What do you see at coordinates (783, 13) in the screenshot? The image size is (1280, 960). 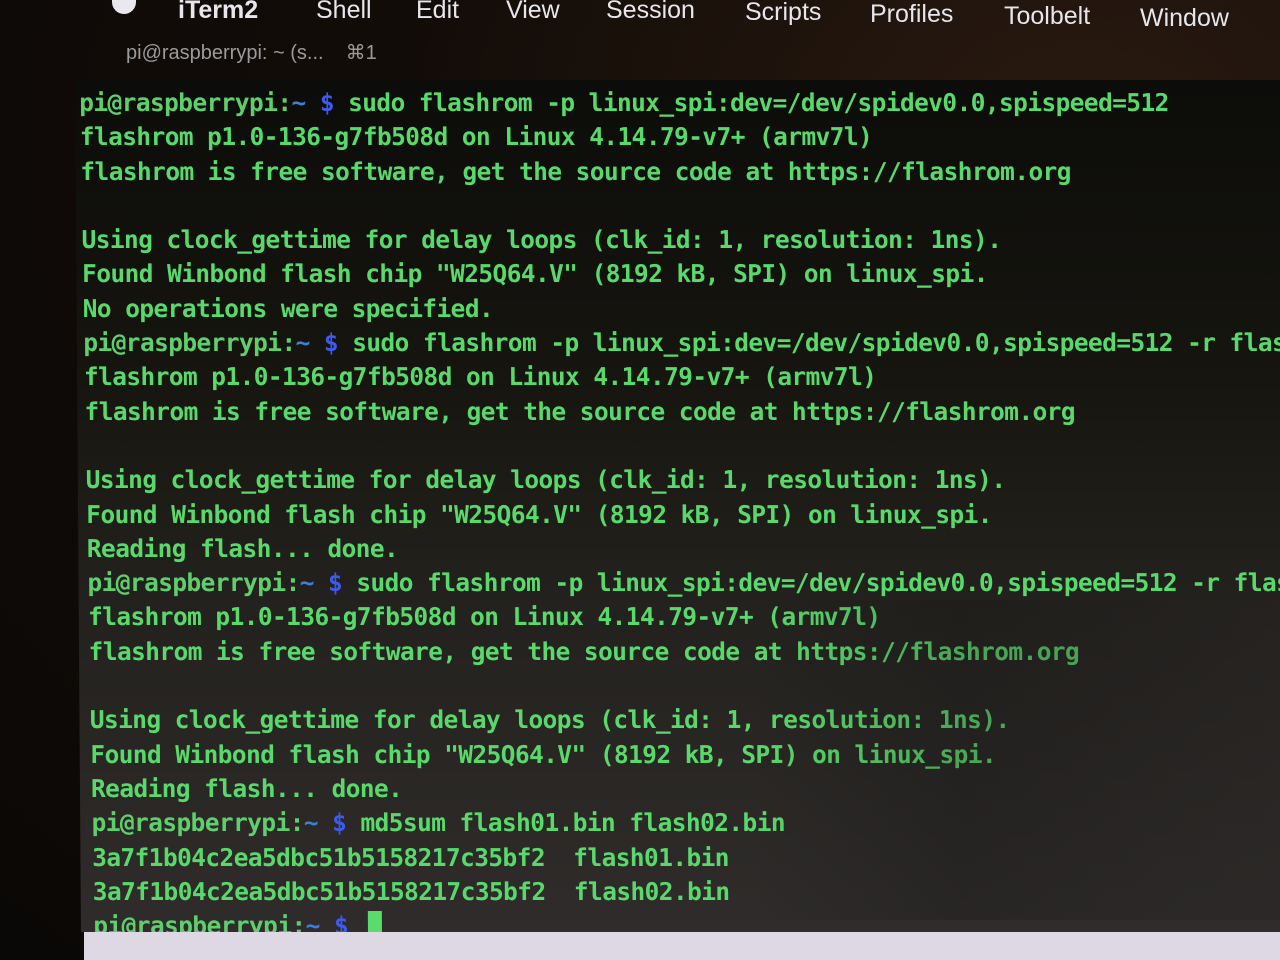 I see `menu-scripts: Scripts` at bounding box center [783, 13].